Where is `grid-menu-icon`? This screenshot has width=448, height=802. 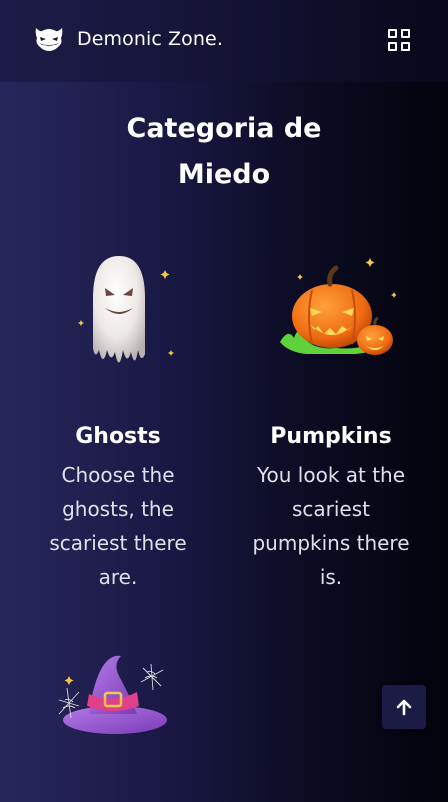 grid-menu-icon is located at coordinates (392, 33).